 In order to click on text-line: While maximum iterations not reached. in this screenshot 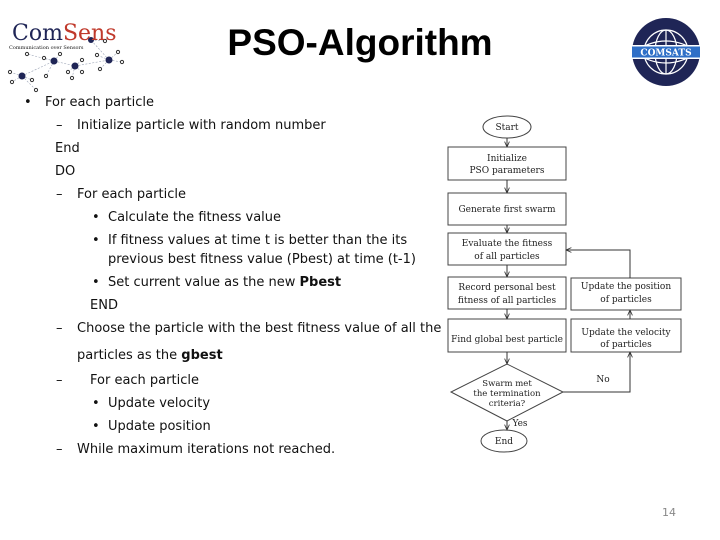, I will do `click(206, 449)`.